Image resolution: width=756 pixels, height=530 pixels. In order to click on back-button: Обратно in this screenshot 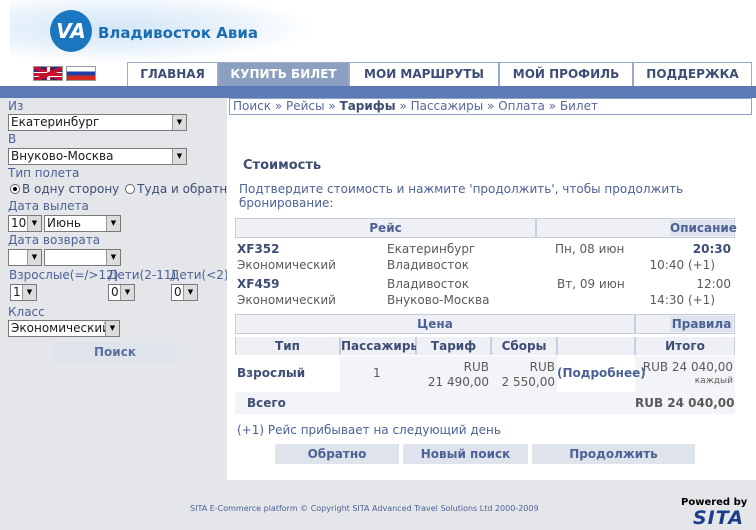, I will do `click(337, 454)`.